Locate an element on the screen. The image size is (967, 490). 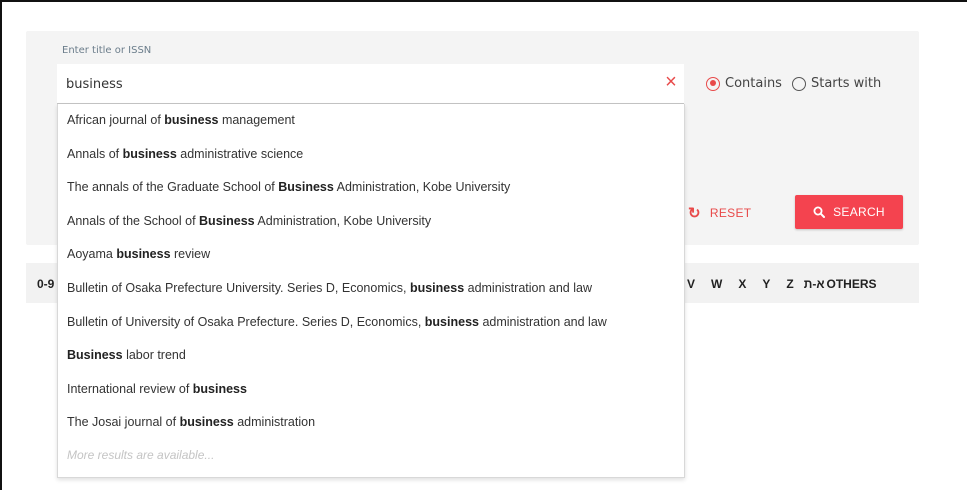
alpha-filter-z: Z is located at coordinates (789, 284).